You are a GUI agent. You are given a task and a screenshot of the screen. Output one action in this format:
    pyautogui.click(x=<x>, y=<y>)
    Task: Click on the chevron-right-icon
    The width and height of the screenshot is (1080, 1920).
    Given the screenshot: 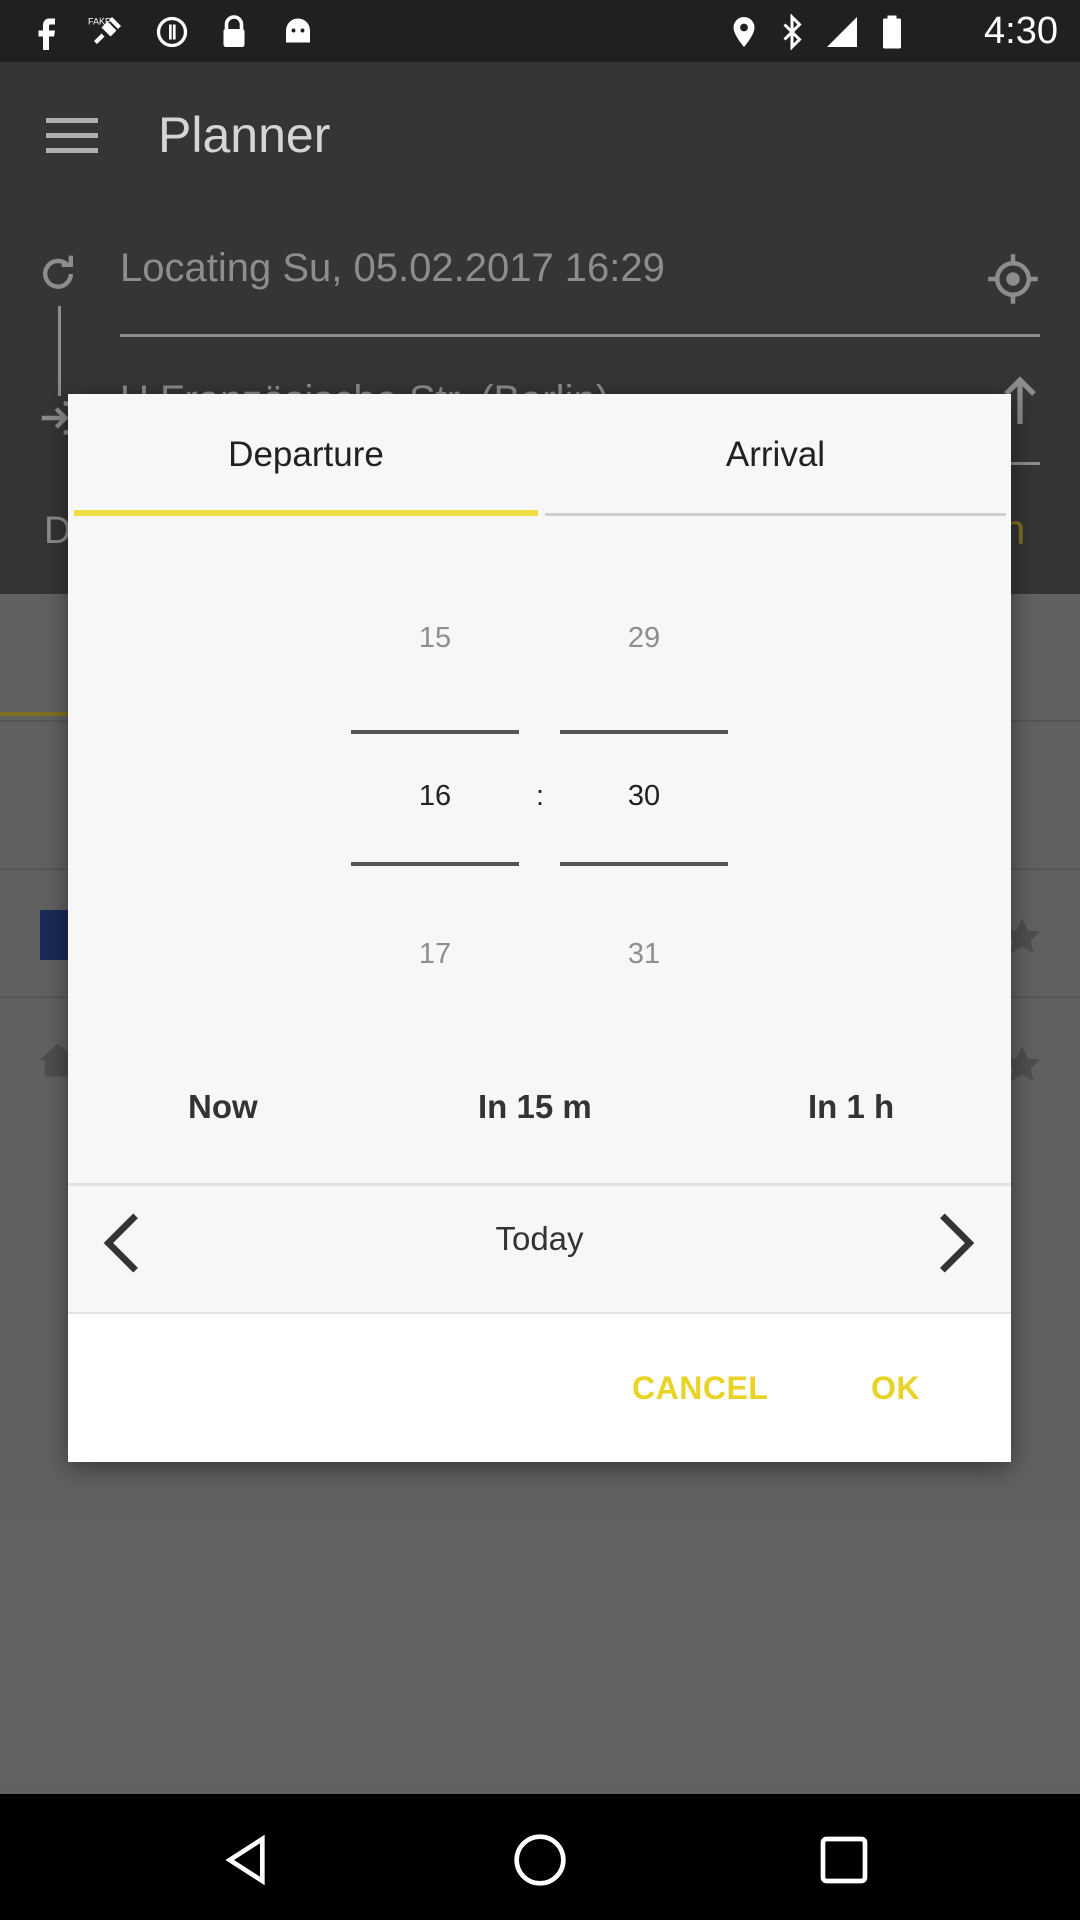 What is the action you would take?
    pyautogui.click(x=956, y=1243)
    